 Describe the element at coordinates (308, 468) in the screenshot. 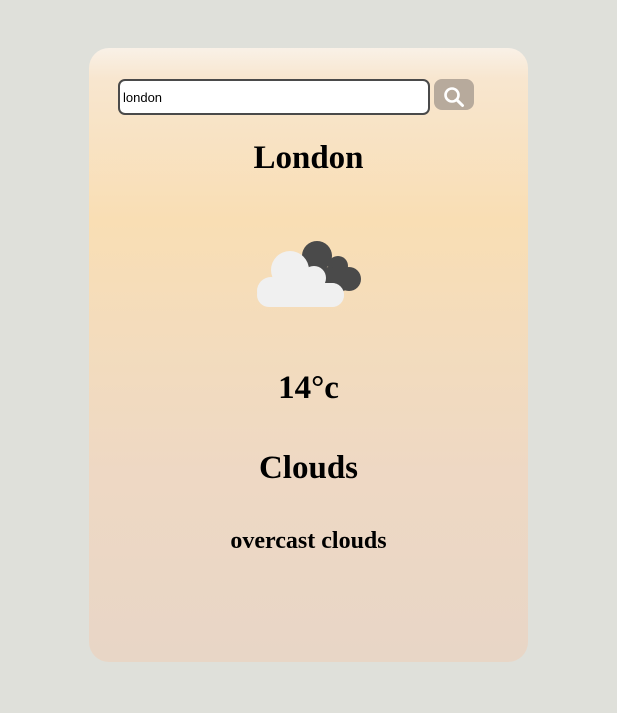

I see `weather-condition: Clouds` at that location.